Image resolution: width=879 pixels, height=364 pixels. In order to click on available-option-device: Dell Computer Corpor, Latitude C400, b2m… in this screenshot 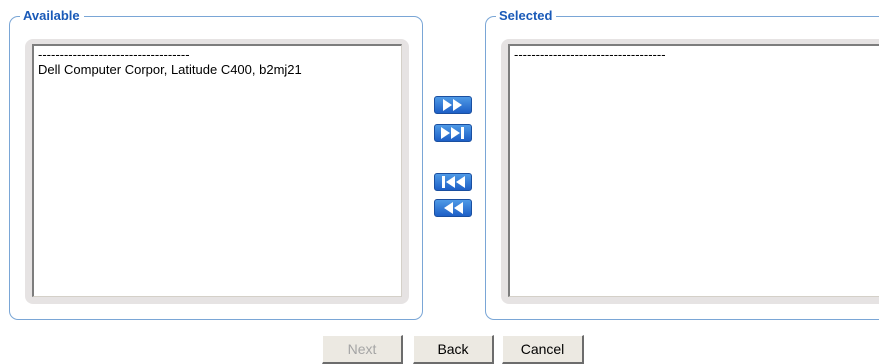, I will do `click(219, 69)`.